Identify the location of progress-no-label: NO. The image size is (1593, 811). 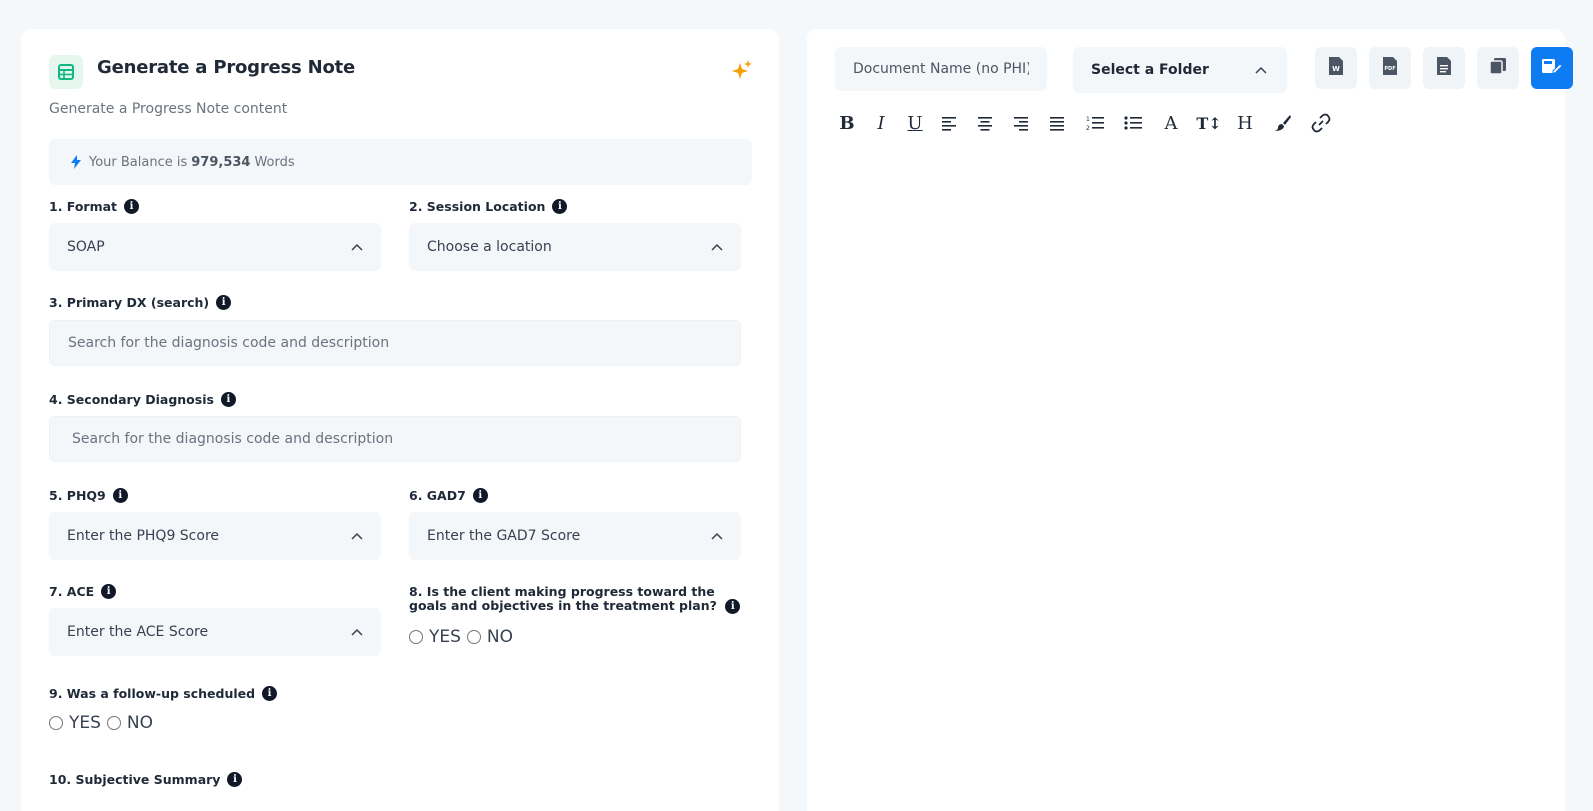
(500, 637).